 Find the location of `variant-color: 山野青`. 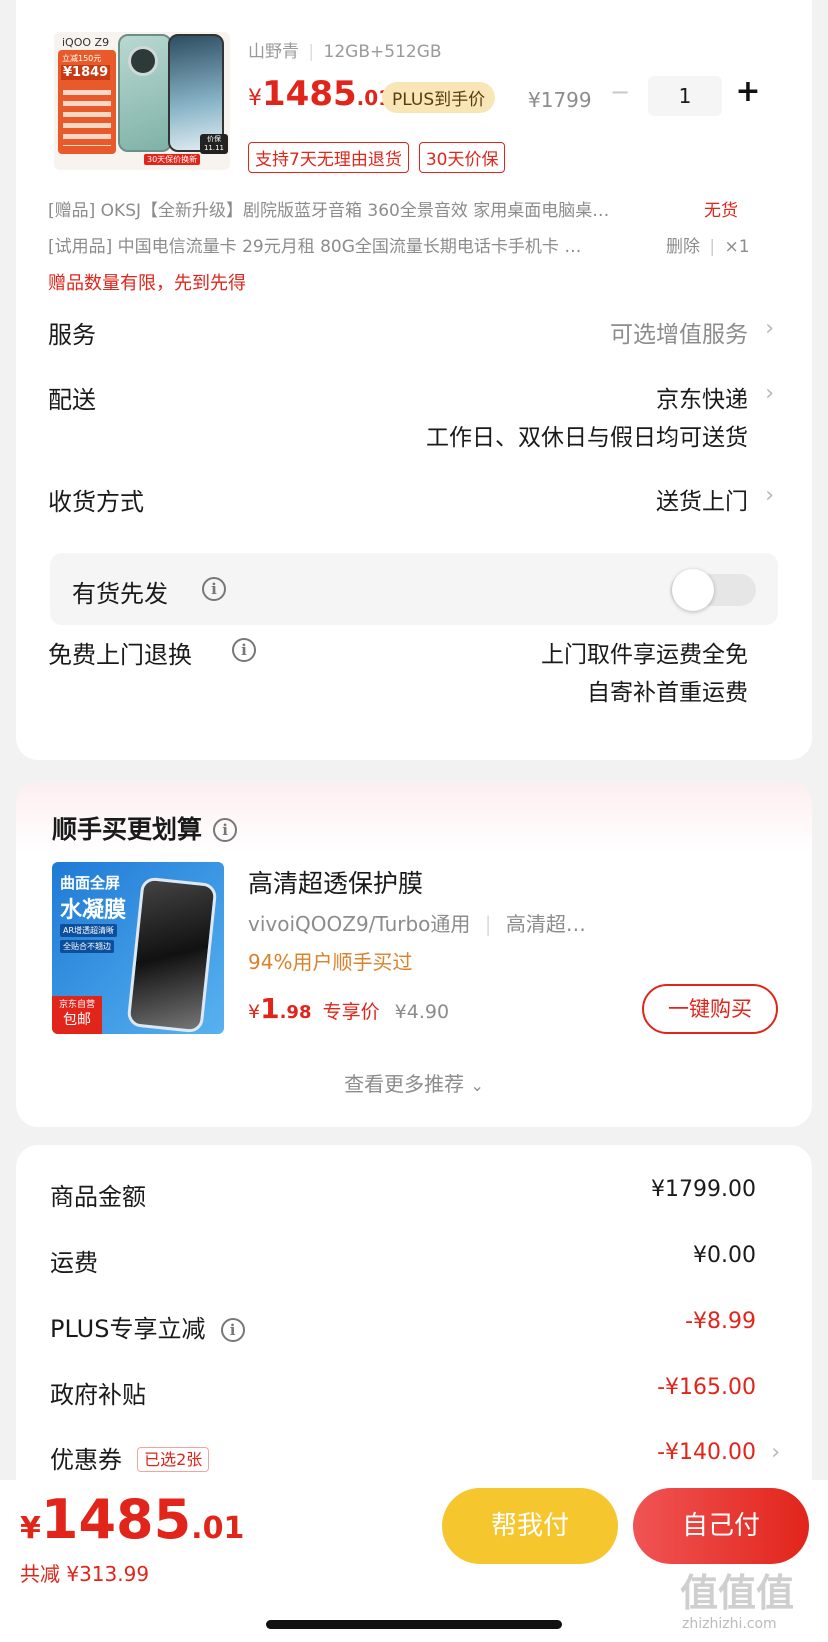

variant-color: 山野青 is located at coordinates (273, 52).